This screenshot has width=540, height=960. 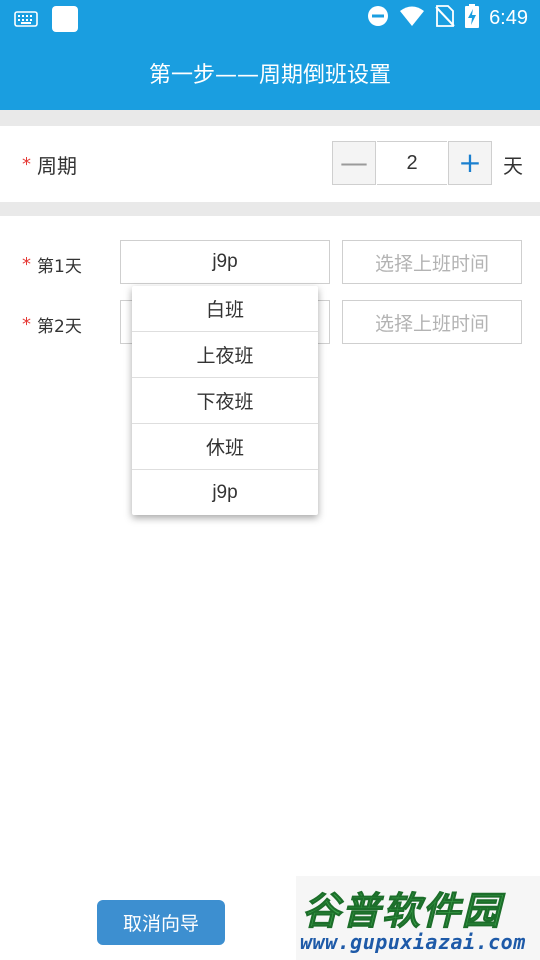 What do you see at coordinates (508, 17) in the screenshot?
I see `status-time: 6:49` at bounding box center [508, 17].